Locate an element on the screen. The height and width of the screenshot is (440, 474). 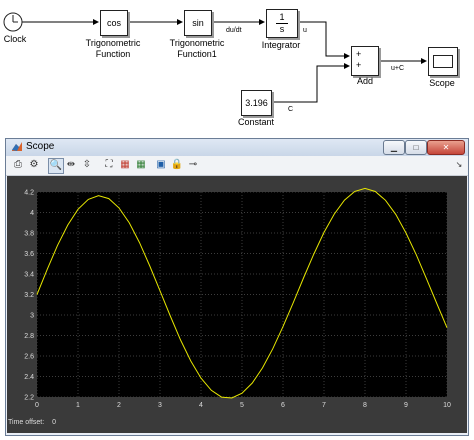
clock-label: Clock is located at coordinates (15, 39).